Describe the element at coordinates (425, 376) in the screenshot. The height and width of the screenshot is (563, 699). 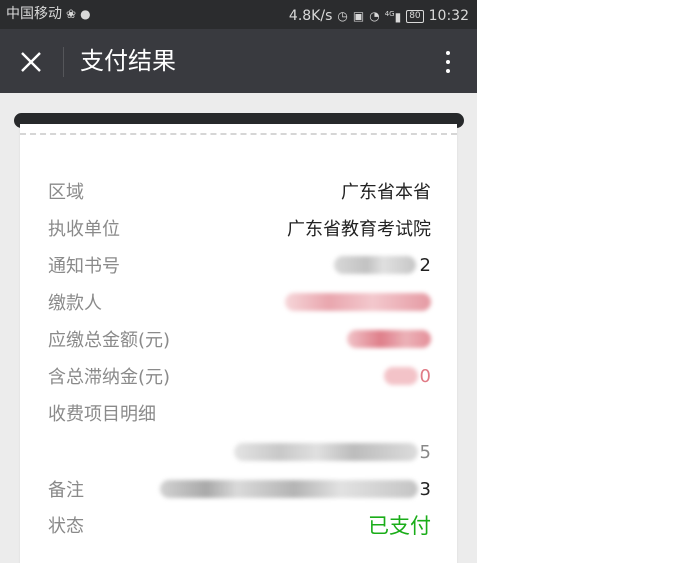
I see `late-fee-tail: 0` at that location.